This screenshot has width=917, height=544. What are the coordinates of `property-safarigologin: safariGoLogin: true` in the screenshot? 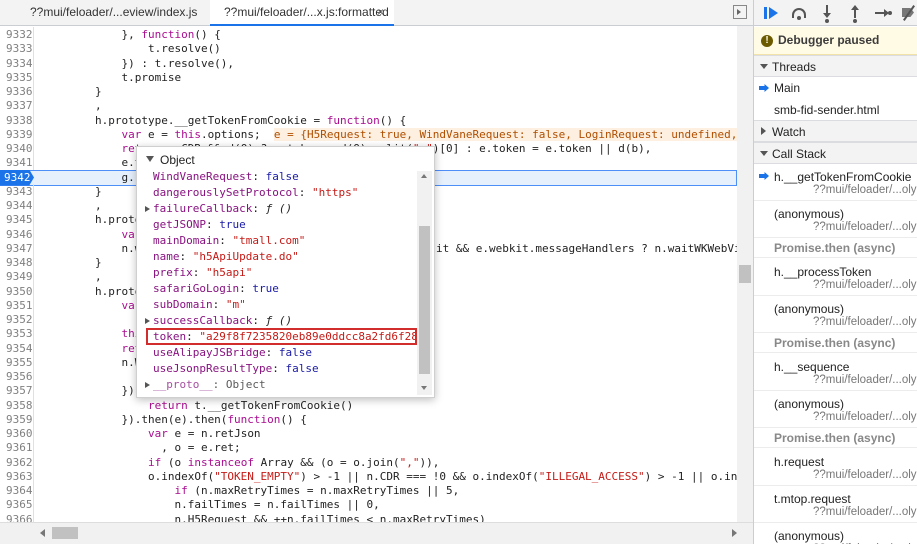 It's located at (277, 289).